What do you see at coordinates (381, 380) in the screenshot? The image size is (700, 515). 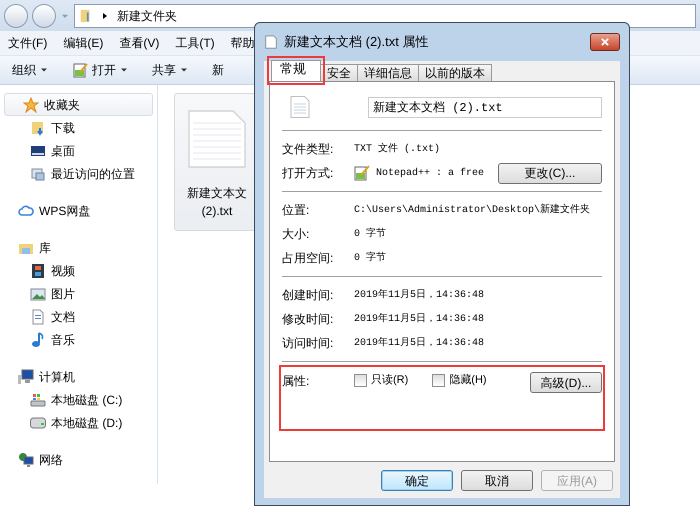 I see `checkbox: 只读(R)` at bounding box center [381, 380].